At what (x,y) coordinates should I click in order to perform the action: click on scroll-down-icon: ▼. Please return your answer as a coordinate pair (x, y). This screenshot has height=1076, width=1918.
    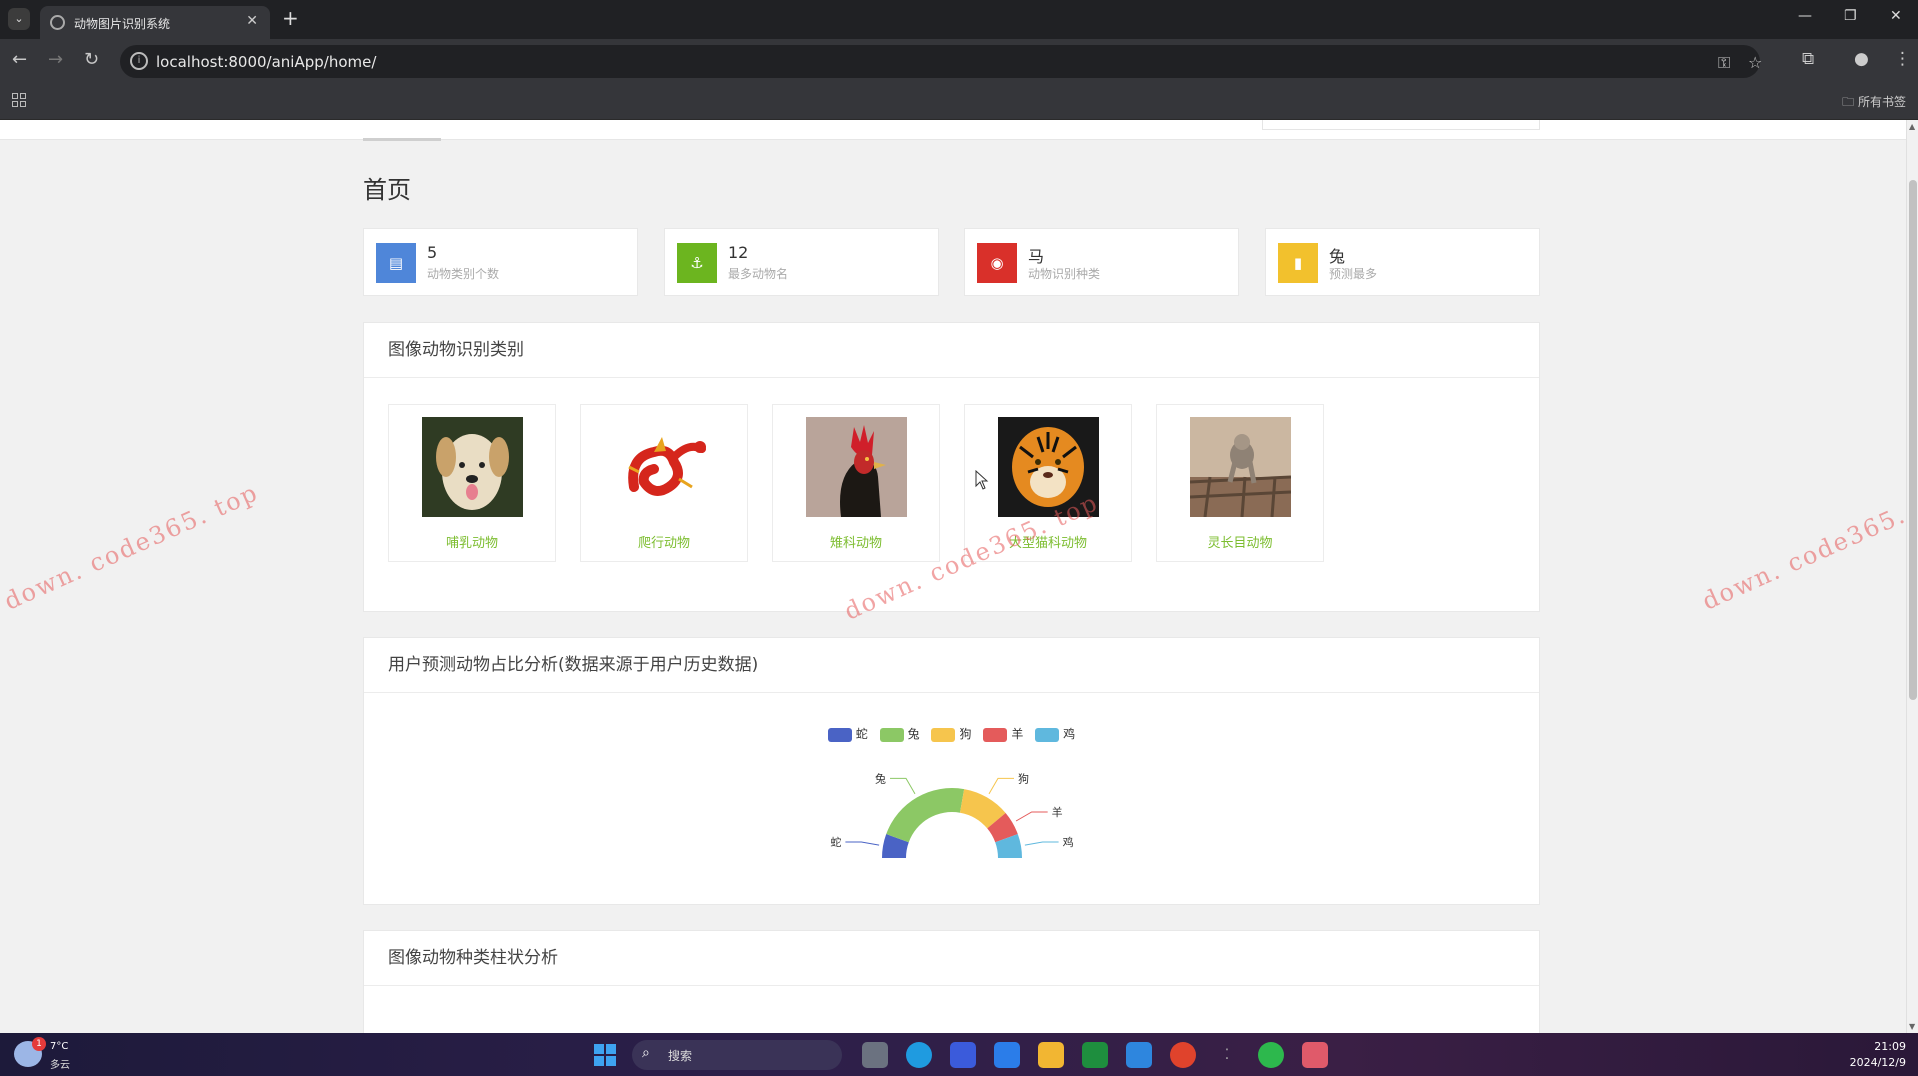
    Looking at the image, I should click on (1912, 1026).